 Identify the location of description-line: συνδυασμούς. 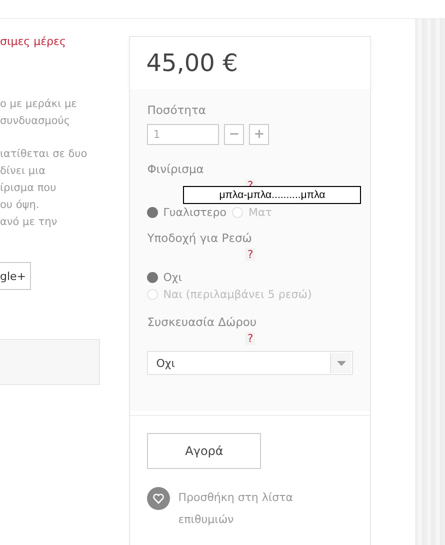
(36, 121).